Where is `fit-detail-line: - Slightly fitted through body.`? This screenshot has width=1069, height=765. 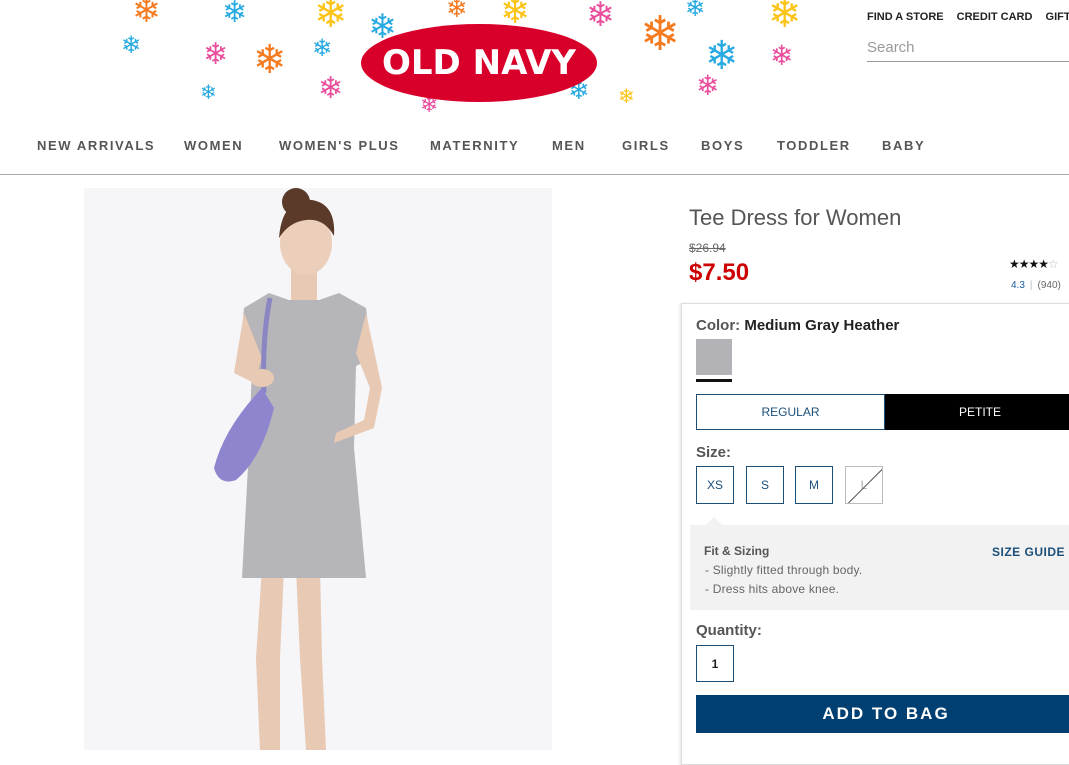
fit-detail-line: - Slightly fitted through body. is located at coordinates (784, 570).